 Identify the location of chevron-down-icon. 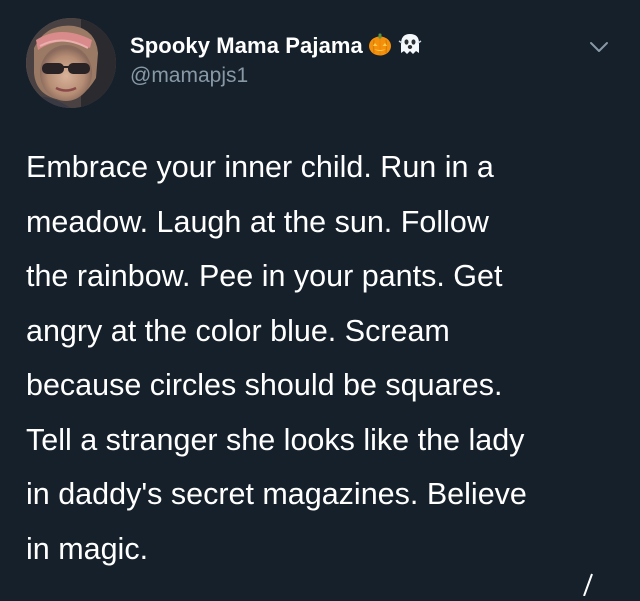
(599, 47).